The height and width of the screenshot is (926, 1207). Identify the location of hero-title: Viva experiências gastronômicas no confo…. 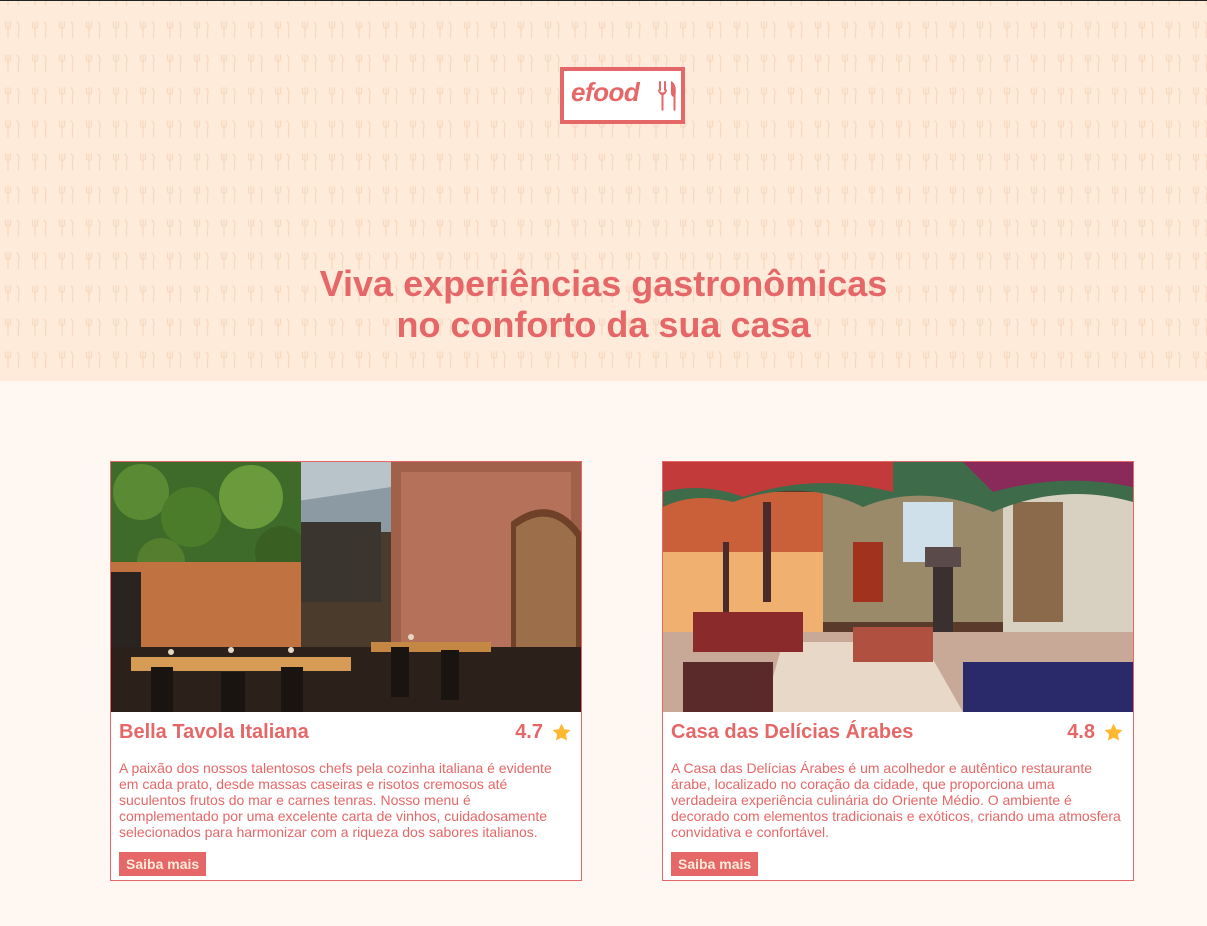
(603, 304).